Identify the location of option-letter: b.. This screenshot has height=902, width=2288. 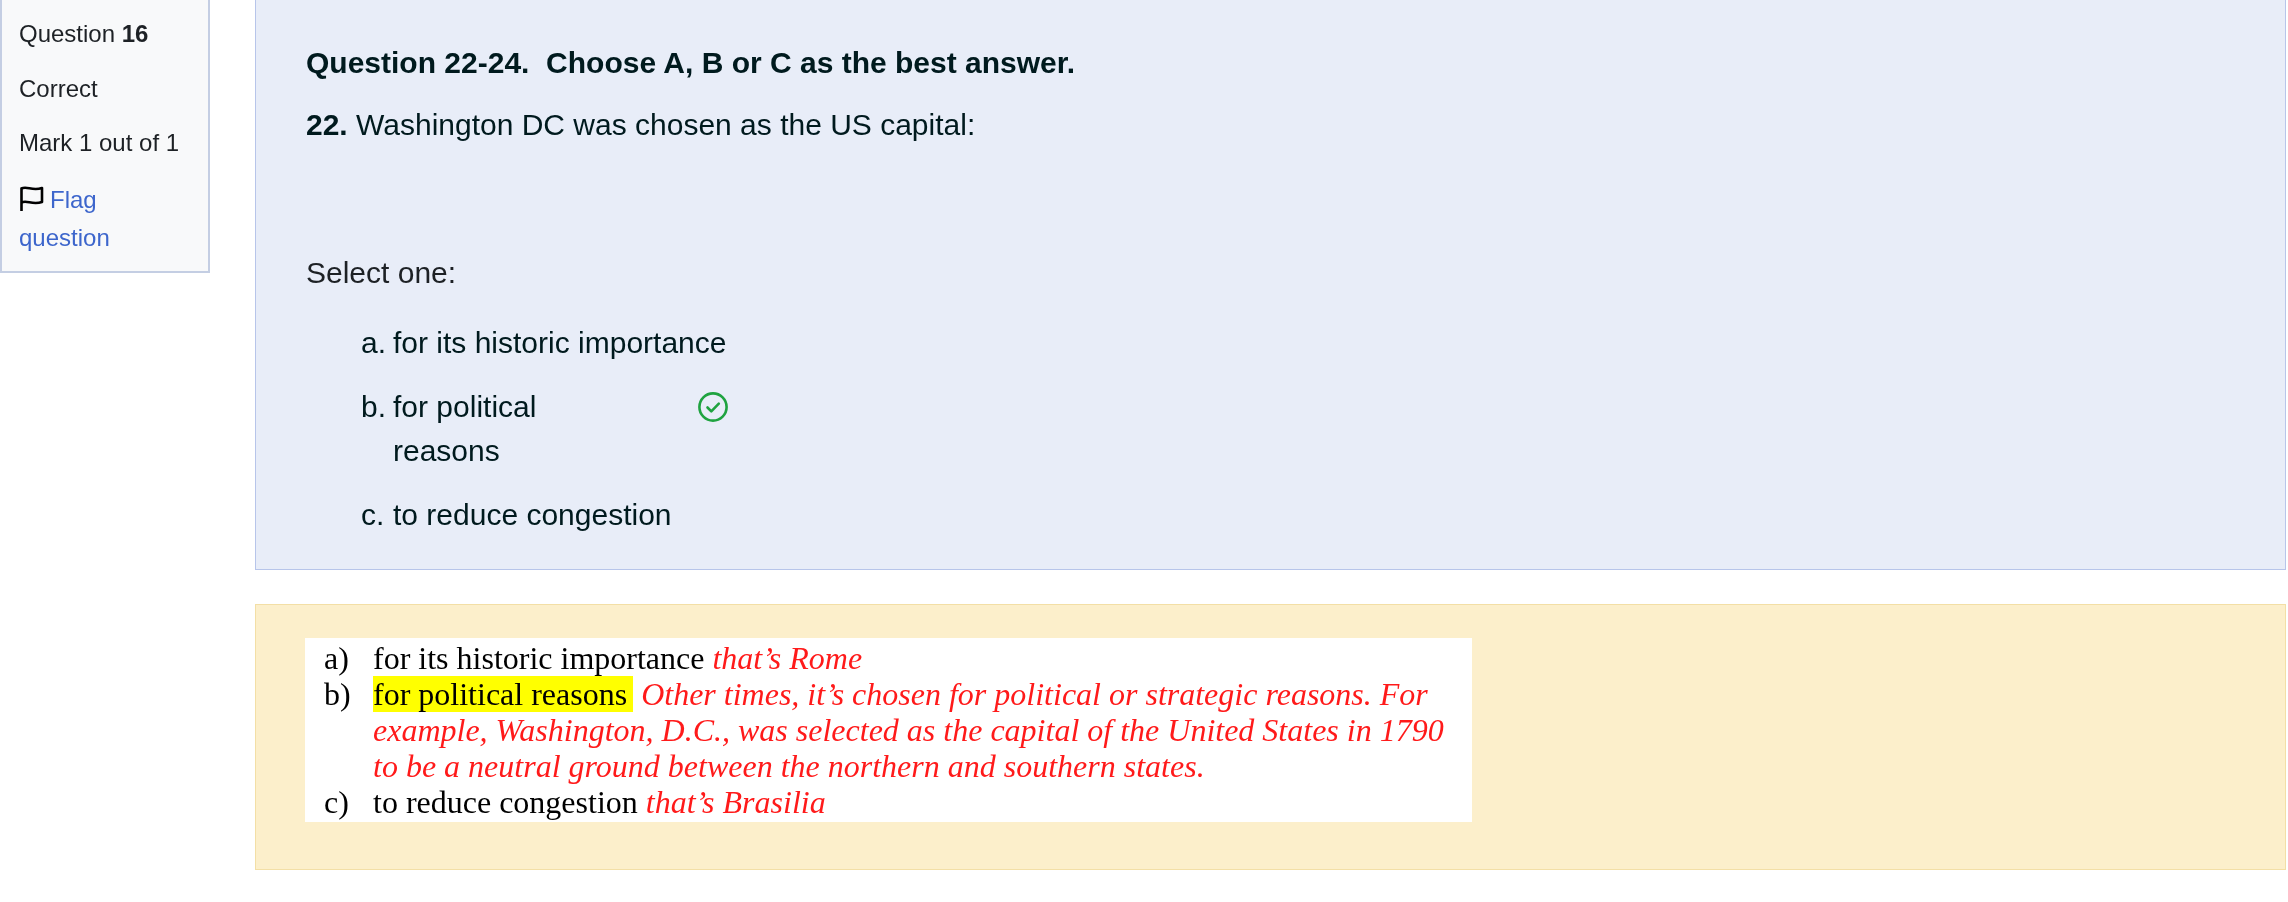
(374, 407).